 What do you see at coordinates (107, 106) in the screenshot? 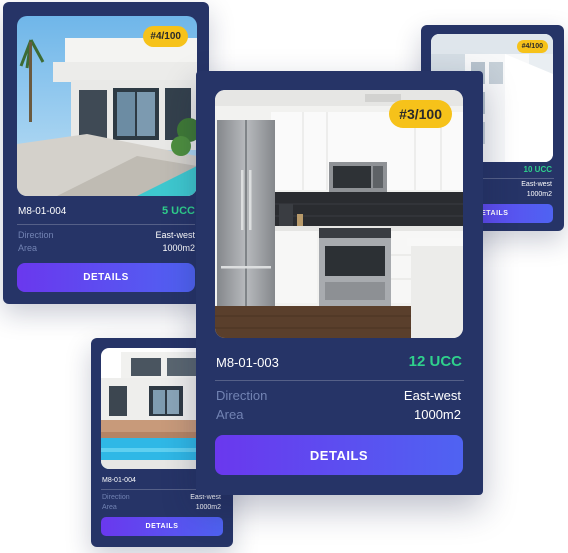
I see `property-photo-villa: #4/100` at bounding box center [107, 106].